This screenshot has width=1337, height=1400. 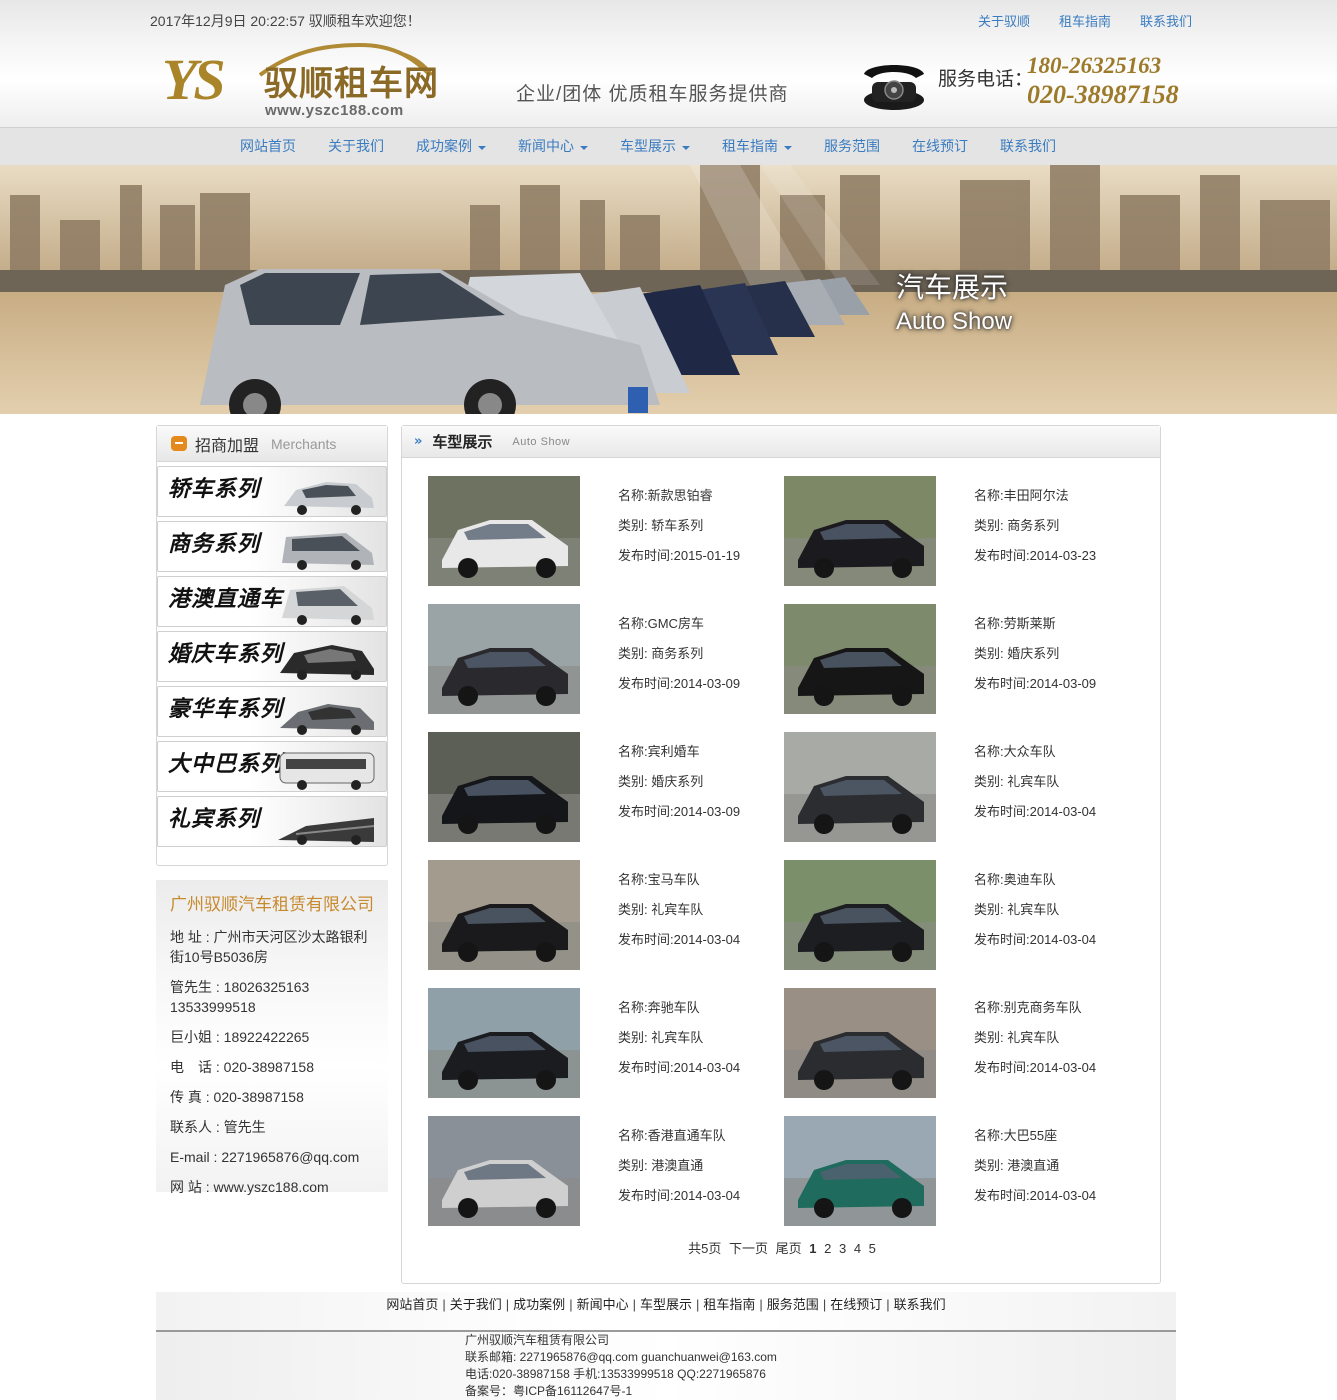 I want to click on car-info: 名称:丰田阿尔法 类别: 商务系列 发布时间:2014-03-23, so click(x=1035, y=533).